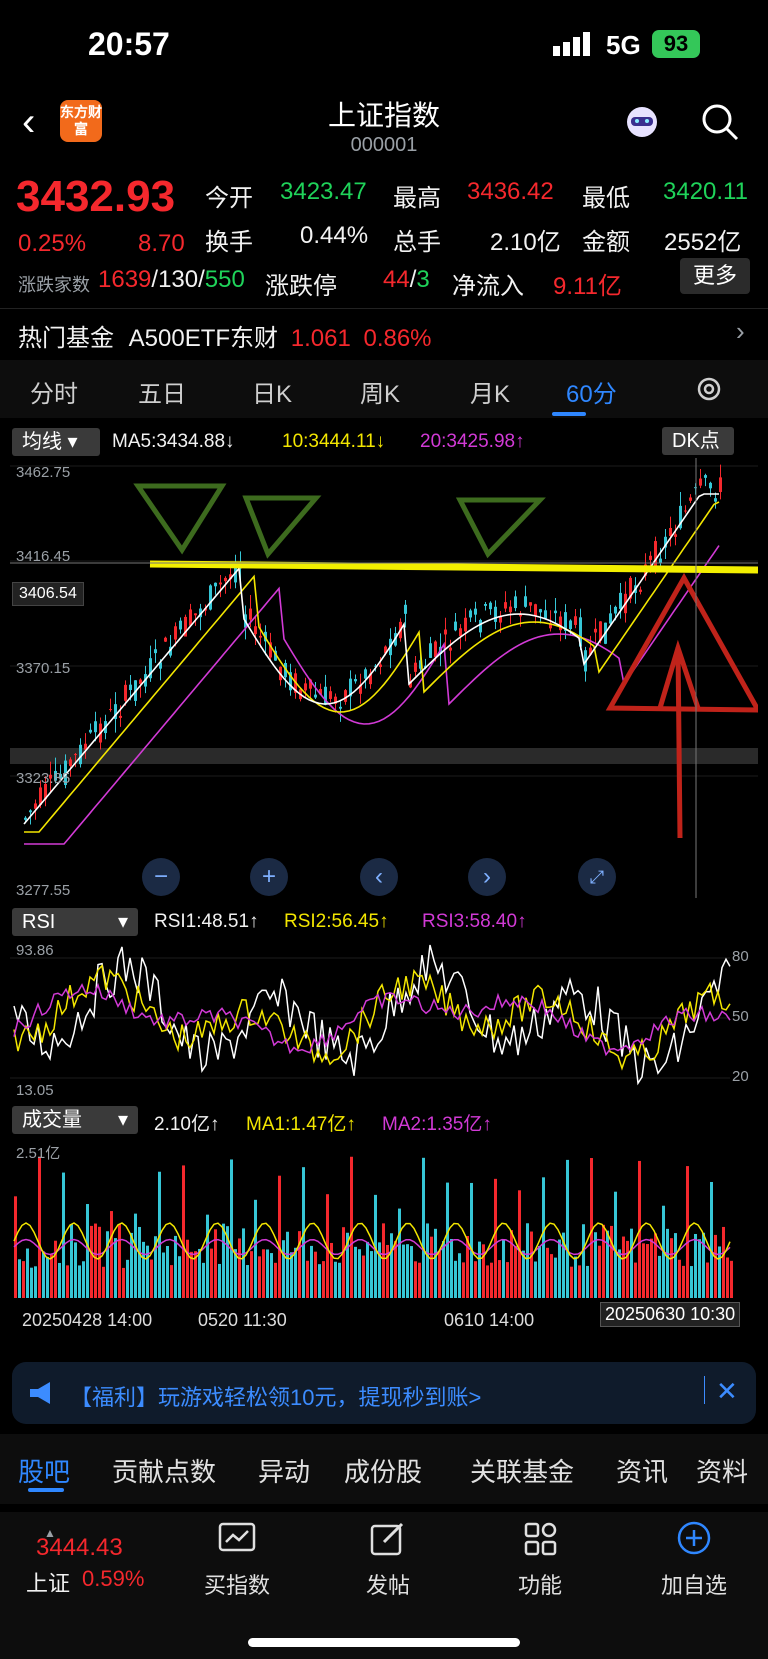 The height and width of the screenshot is (1659, 768). Describe the element at coordinates (670, 1314) in the screenshot. I see `crosshair-time: 20250630 10:30` at that location.